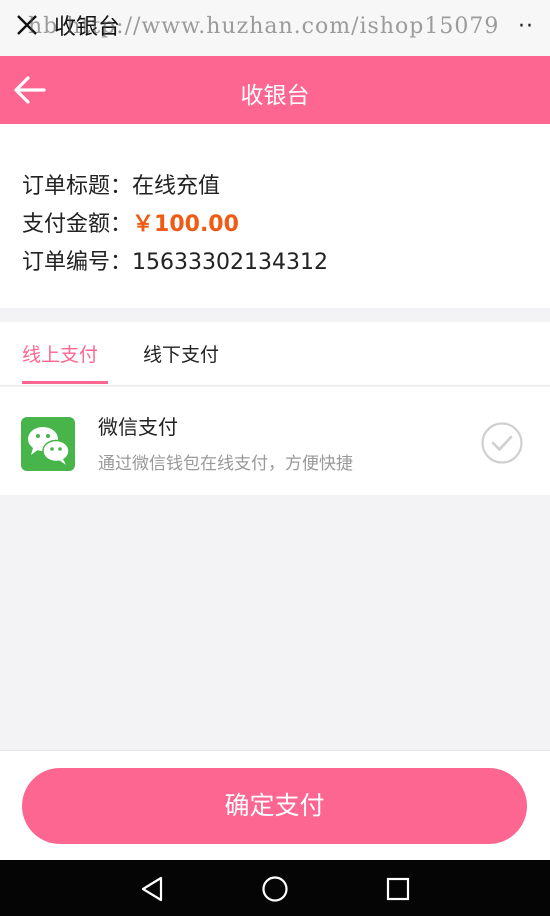  Describe the element at coordinates (153, 889) in the screenshot. I see `nav-back-icon` at that location.